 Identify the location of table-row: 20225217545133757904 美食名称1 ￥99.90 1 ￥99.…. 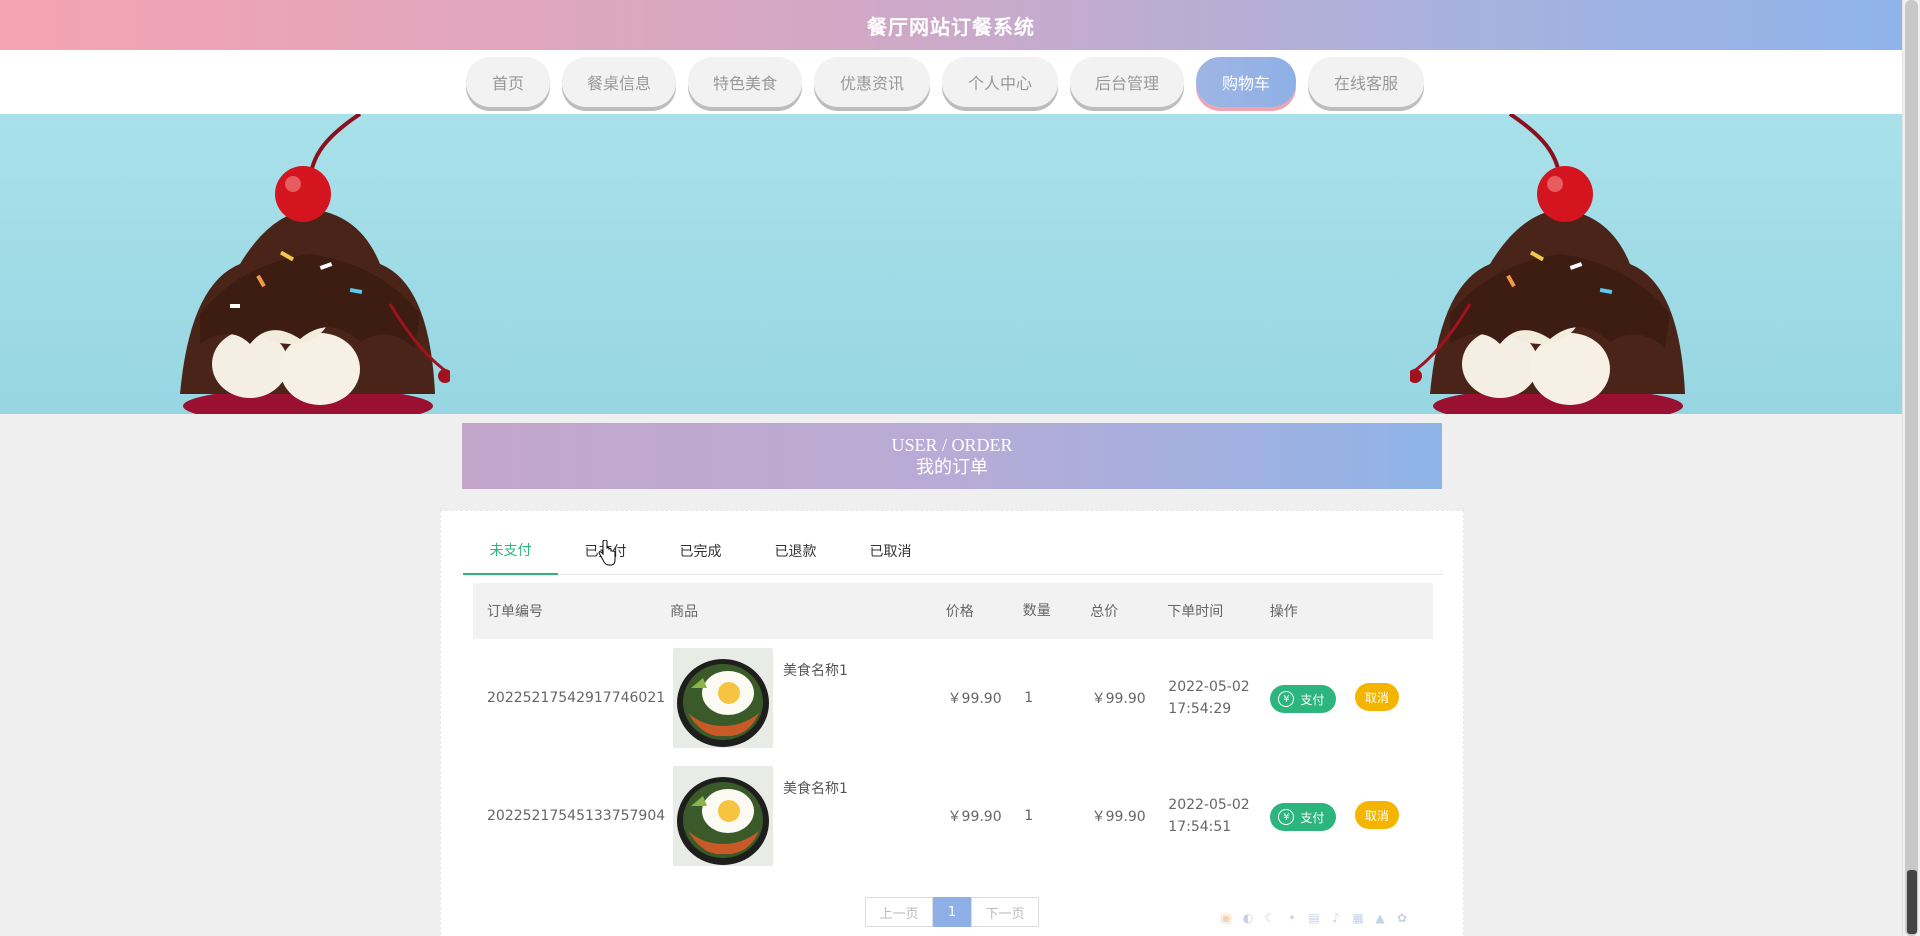
(953, 816).